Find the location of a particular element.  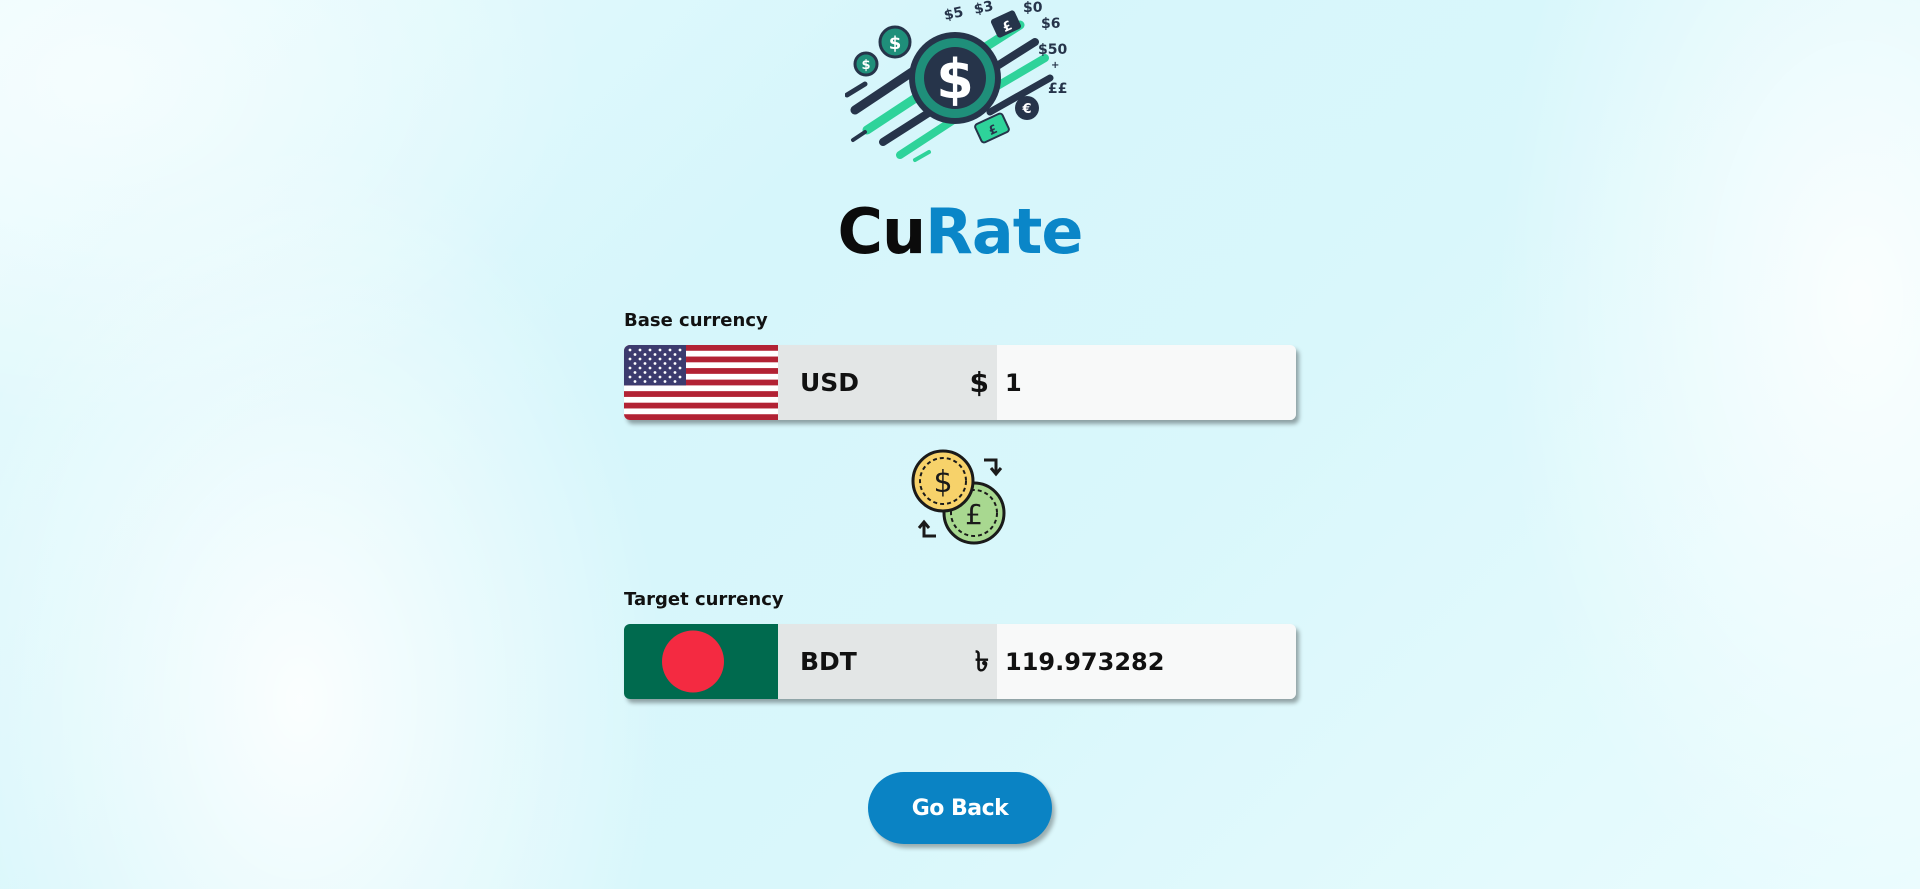

pound-symbol: £ is located at coordinates (974, 514).